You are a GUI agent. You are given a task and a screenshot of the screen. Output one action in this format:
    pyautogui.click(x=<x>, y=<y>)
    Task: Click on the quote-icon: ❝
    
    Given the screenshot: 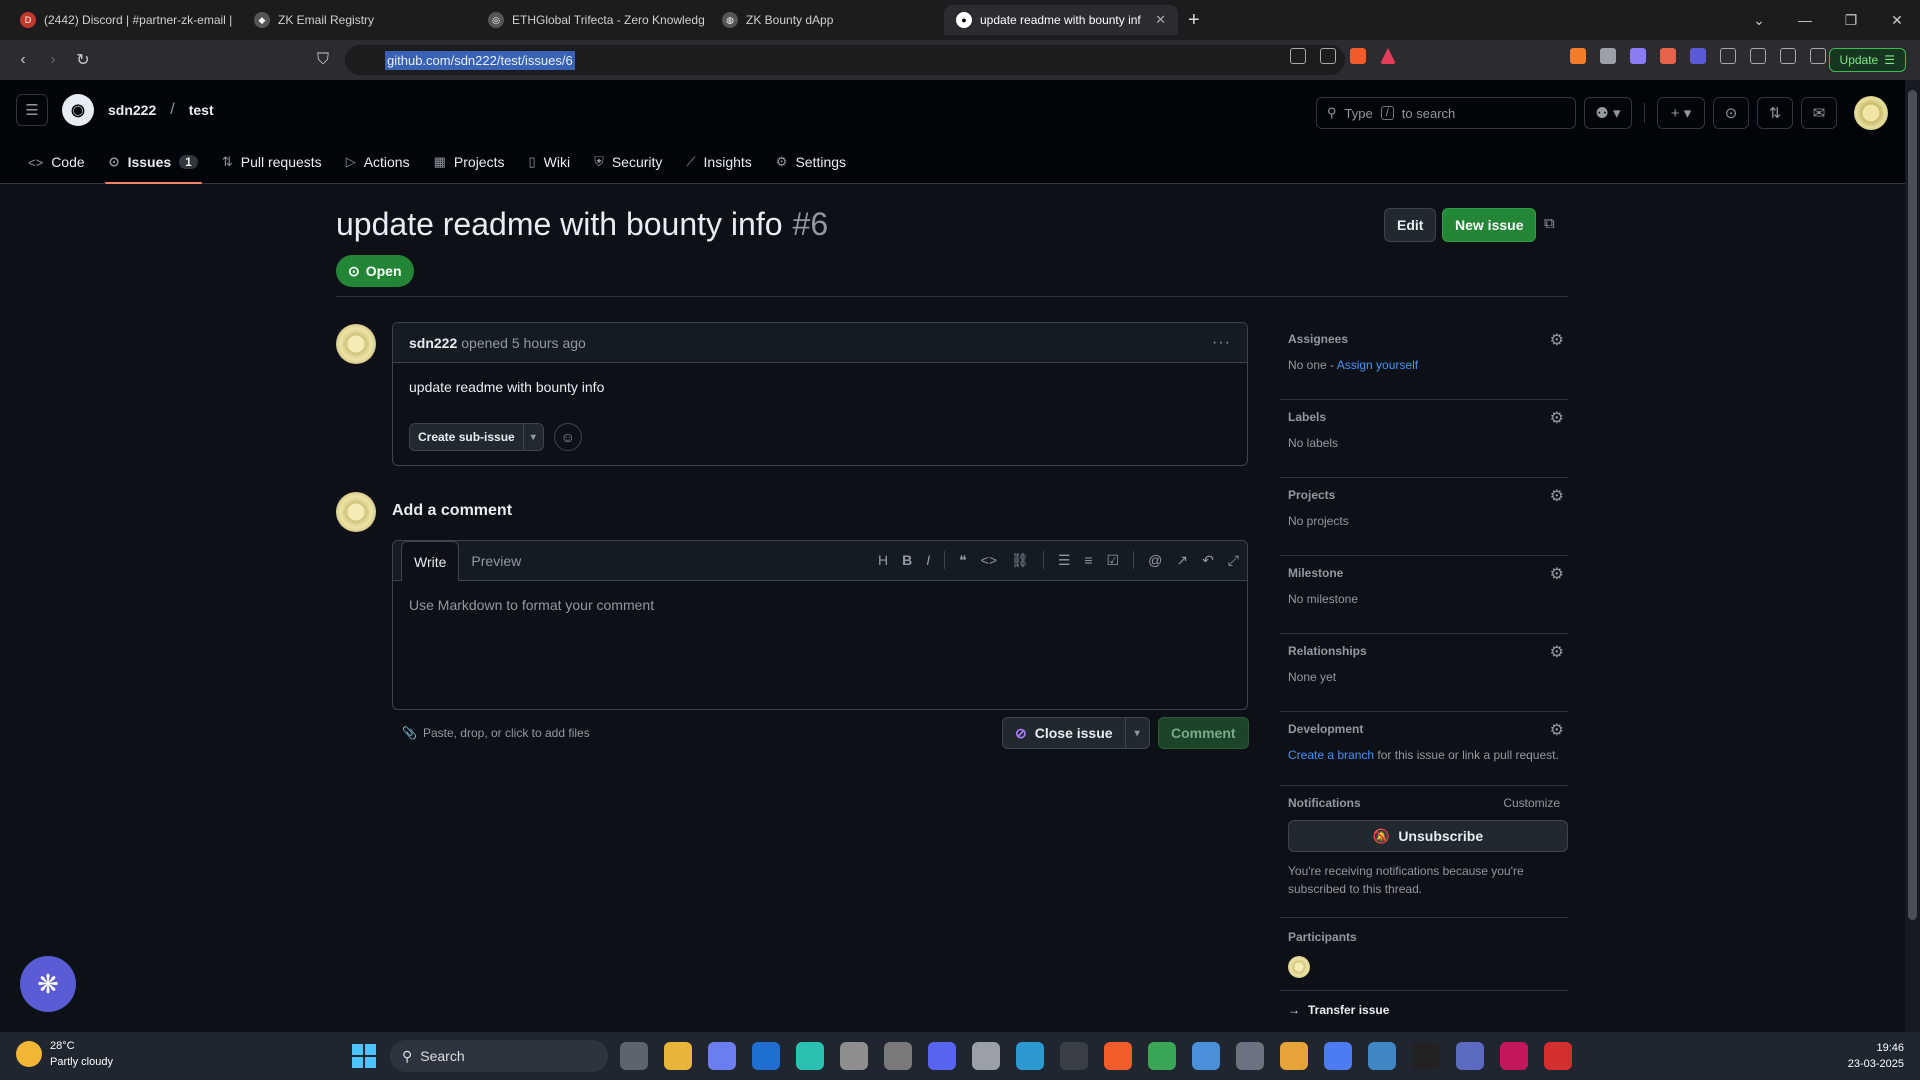 What is the action you would take?
    pyautogui.click(x=963, y=560)
    